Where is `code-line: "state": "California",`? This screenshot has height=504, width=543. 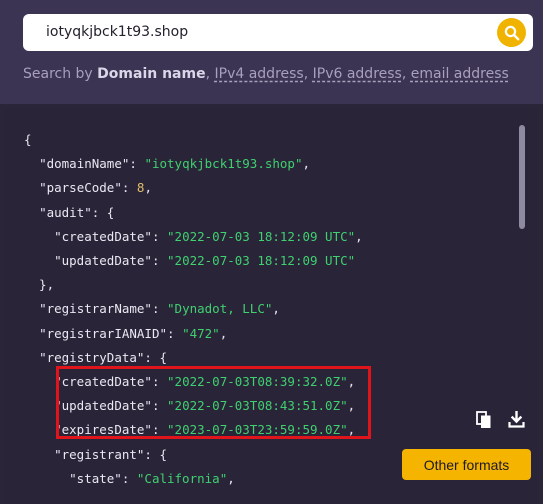 code-line: "state": "California", is located at coordinates (193, 479).